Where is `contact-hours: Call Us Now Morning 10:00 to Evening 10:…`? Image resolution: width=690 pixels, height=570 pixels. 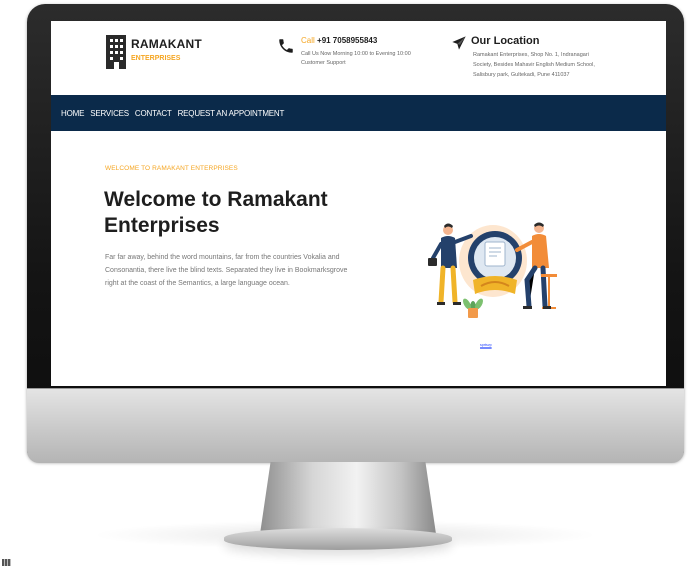
contact-hours: Call Us Now Morning 10:00 to Evening 10:… is located at coordinates (356, 54).